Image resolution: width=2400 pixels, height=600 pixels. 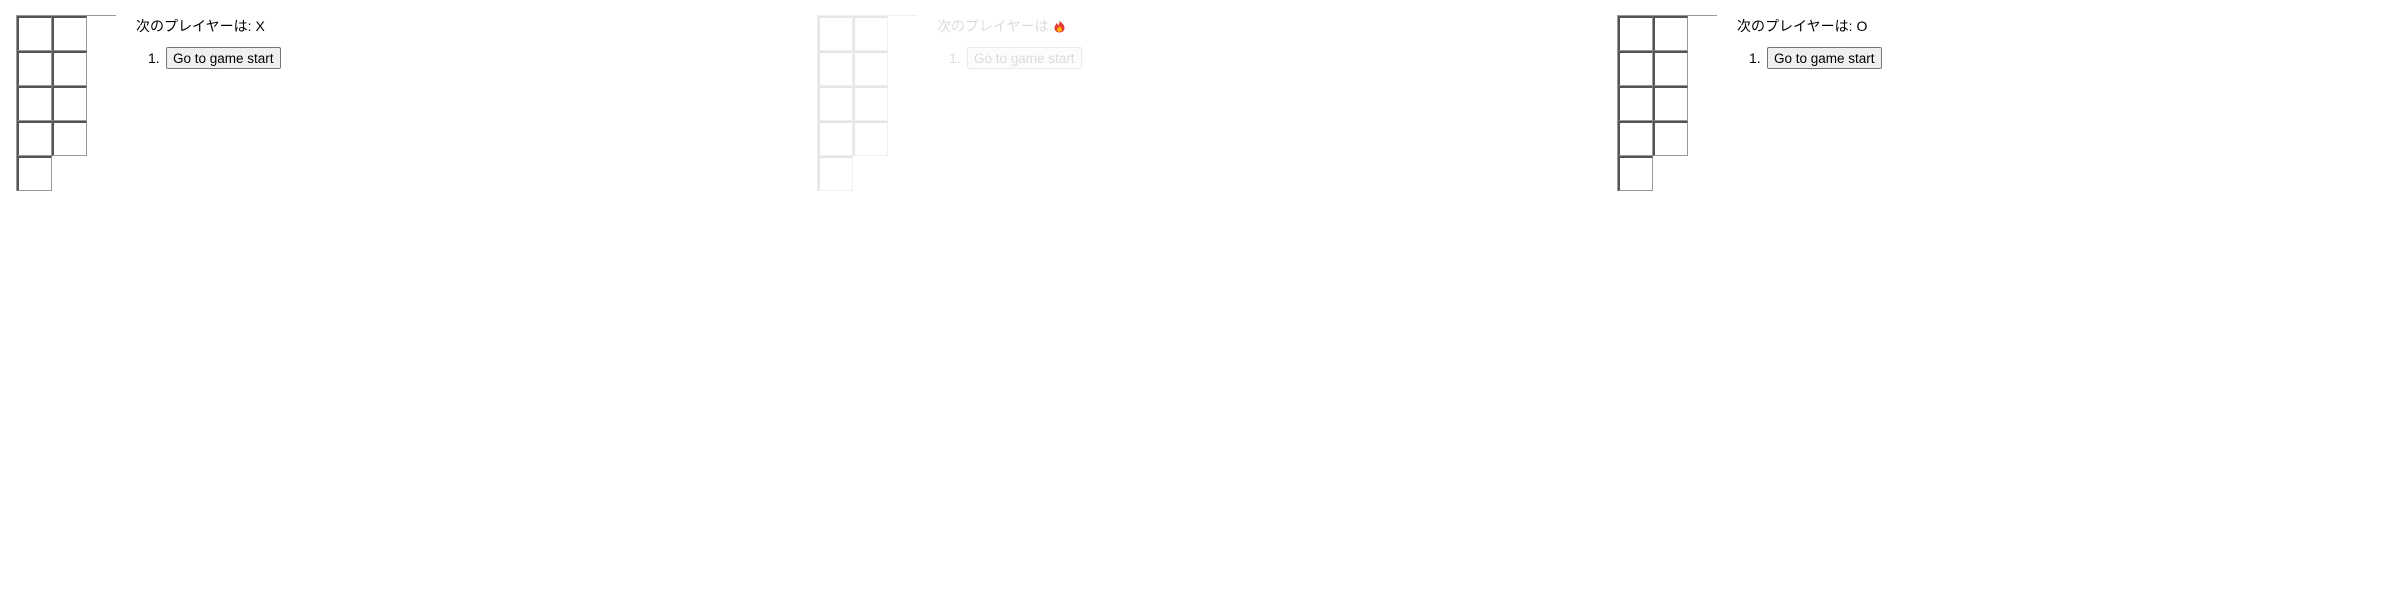 I want to click on game-info: 次のプレイヤーは: O 1. Go to game start, so click(x=1809, y=42).